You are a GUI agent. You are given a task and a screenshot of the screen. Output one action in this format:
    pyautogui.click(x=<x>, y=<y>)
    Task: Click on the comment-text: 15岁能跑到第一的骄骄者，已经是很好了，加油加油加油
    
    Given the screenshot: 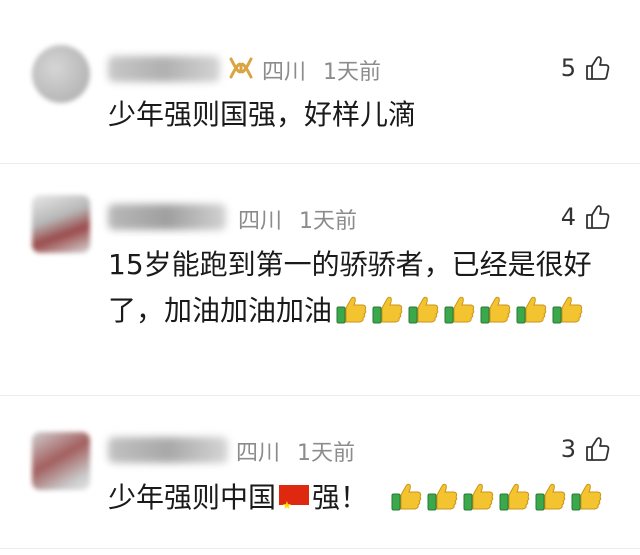 What is the action you would take?
    pyautogui.click(x=363, y=288)
    